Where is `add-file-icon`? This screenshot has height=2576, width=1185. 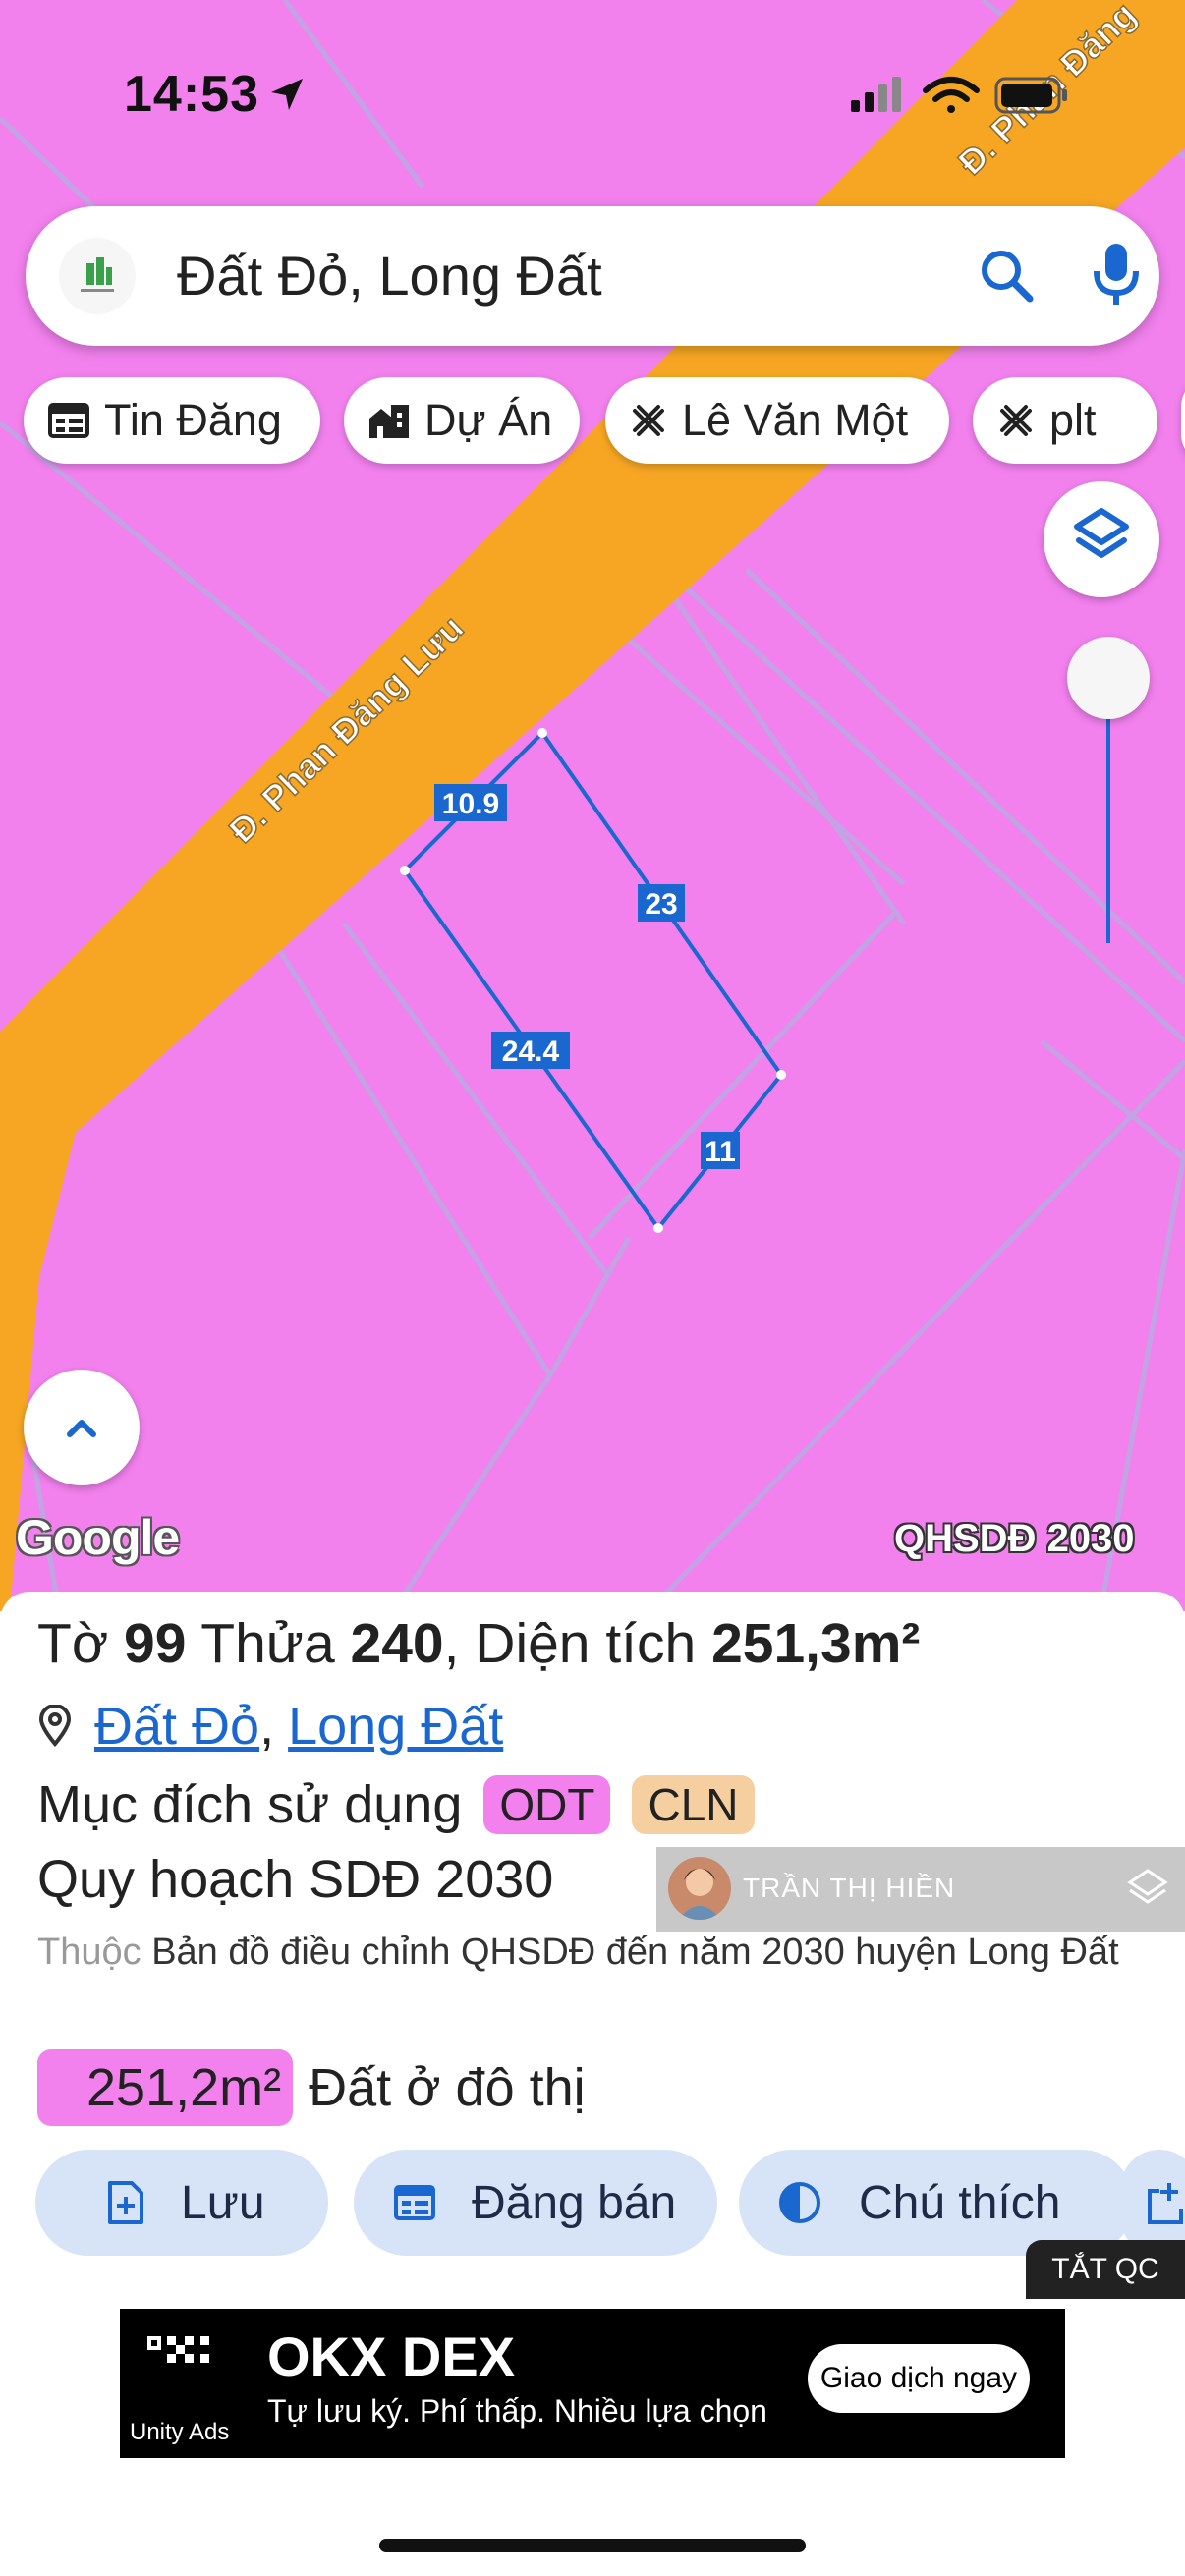
add-file-icon is located at coordinates (126, 2202).